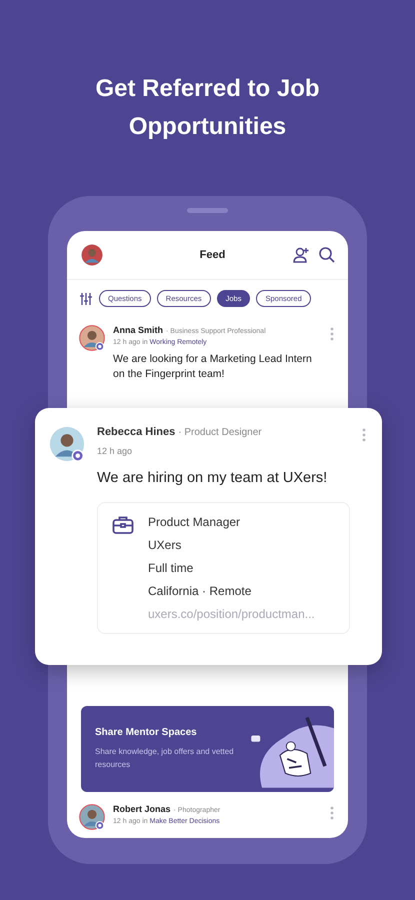 Image resolution: width=415 pixels, height=900 pixels. What do you see at coordinates (213, 367) in the screenshot?
I see `post-text: We are looking for a Marketing Lead Intern on the Fingerprint team!` at bounding box center [213, 367].